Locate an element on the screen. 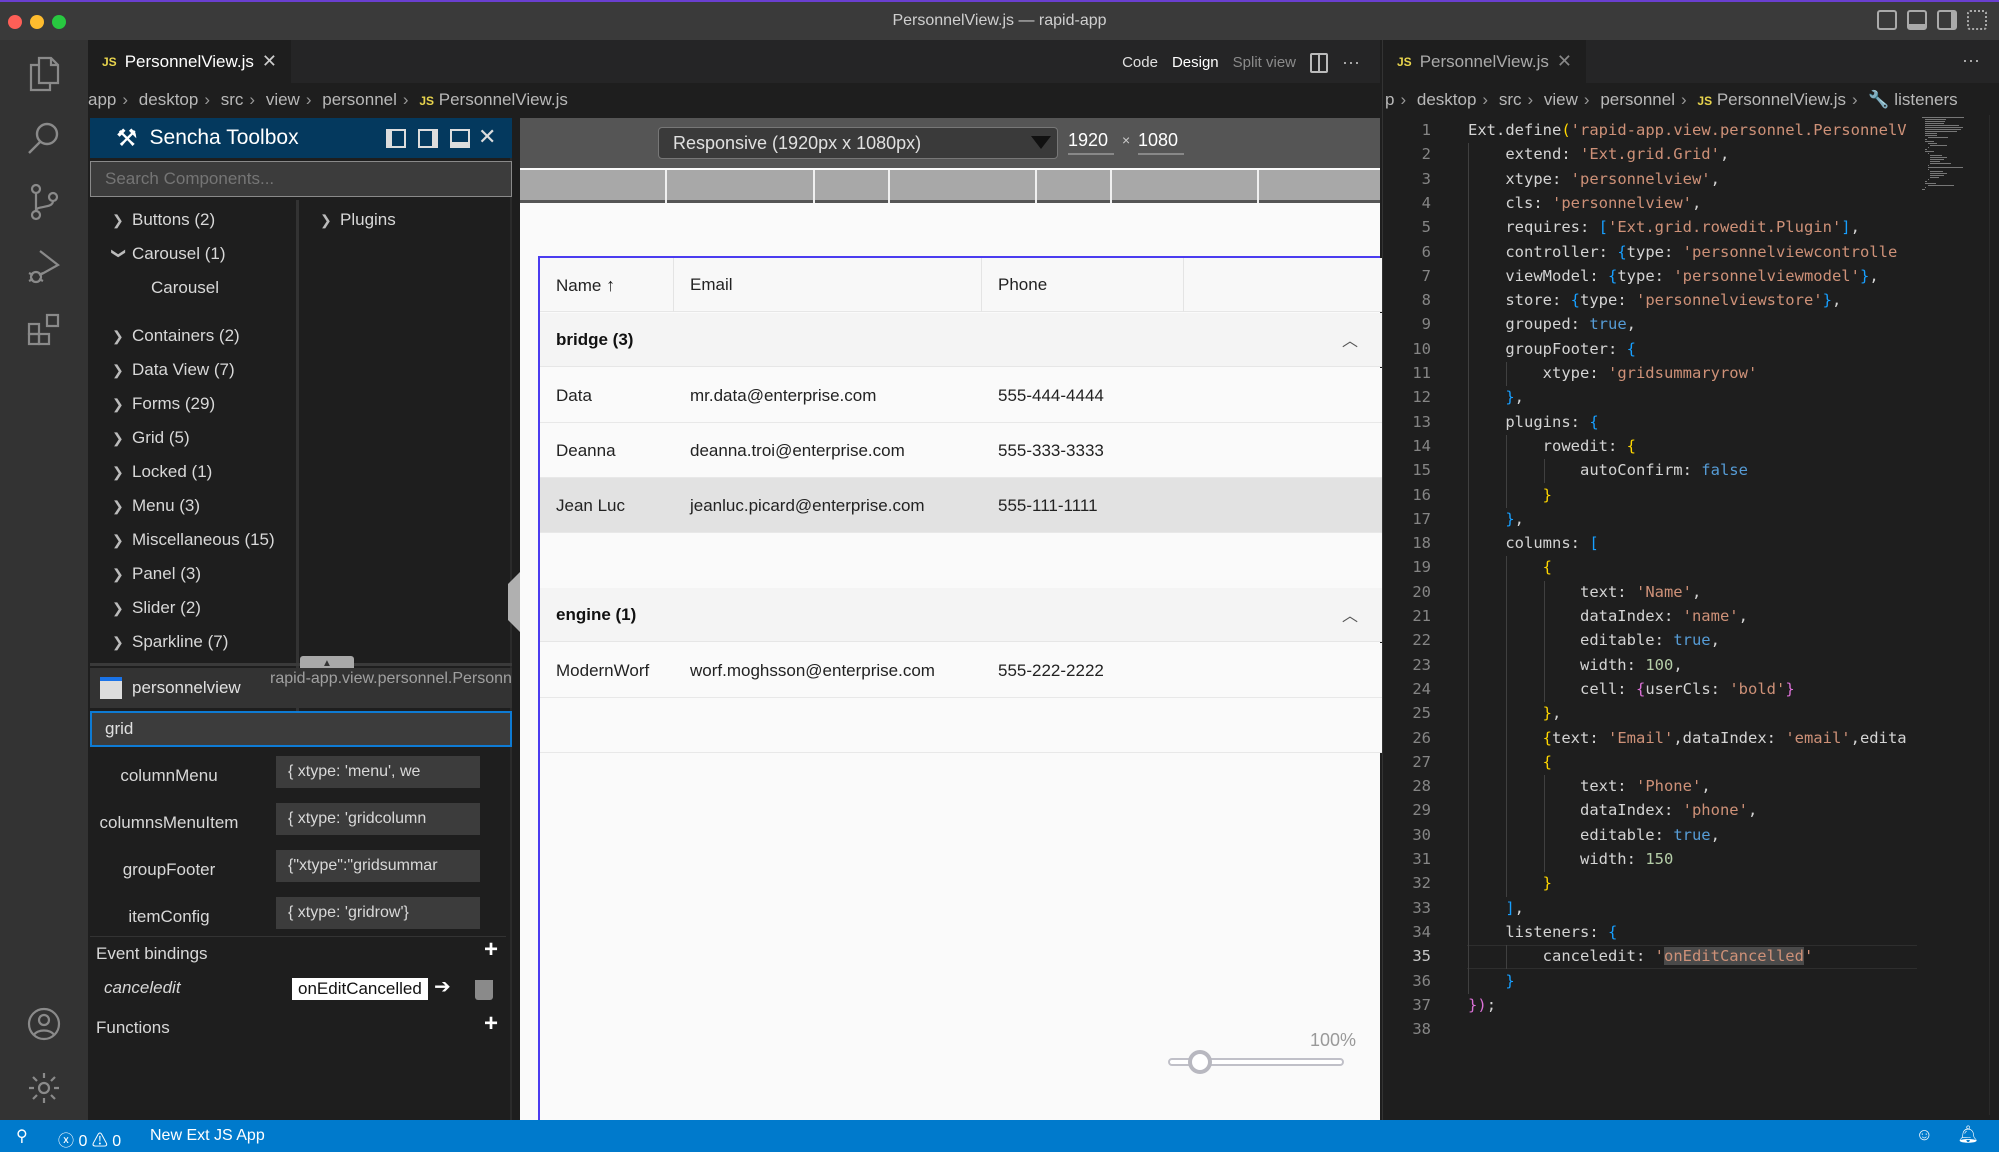  code-line: cls: 'personnelview', is located at coordinates (1584, 203).